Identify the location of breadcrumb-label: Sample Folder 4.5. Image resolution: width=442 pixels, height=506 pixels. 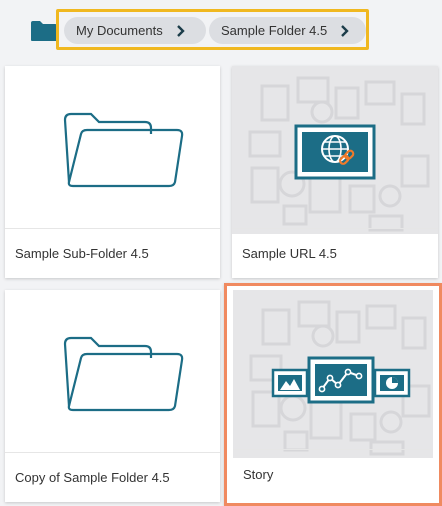
(274, 30).